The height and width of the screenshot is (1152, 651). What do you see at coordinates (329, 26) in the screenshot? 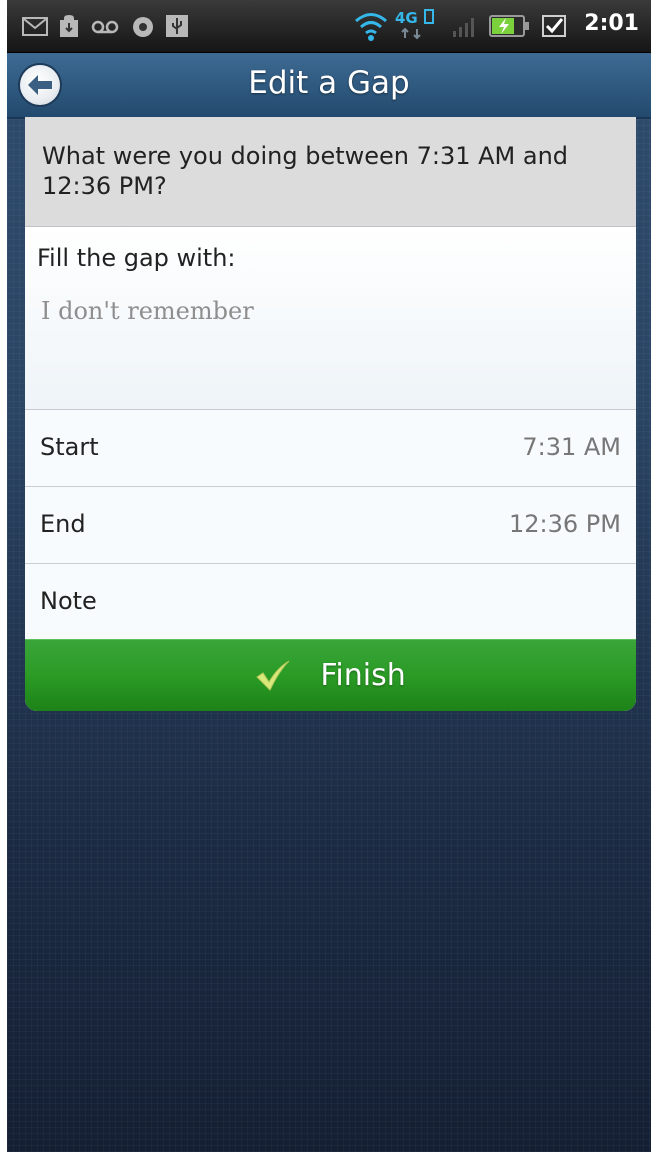
I see `status-bar: 4G 2:01` at bounding box center [329, 26].